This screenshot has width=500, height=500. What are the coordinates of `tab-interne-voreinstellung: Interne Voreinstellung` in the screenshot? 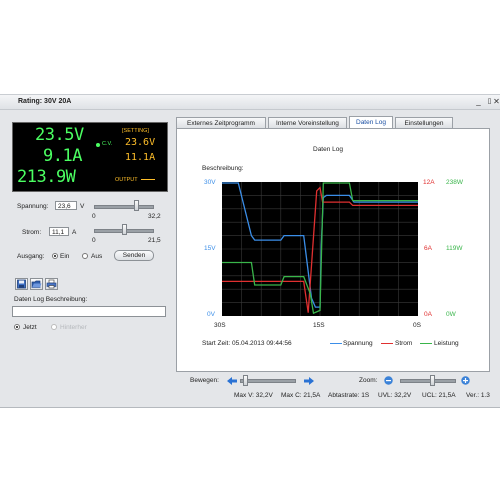 It's located at (307, 122).